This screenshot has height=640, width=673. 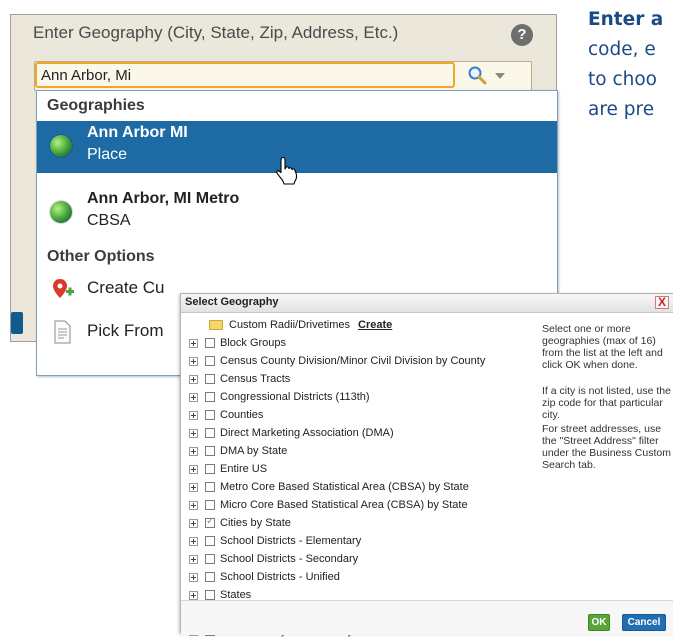 I want to click on result-name: Ann Arbor MI, so click(x=137, y=132).